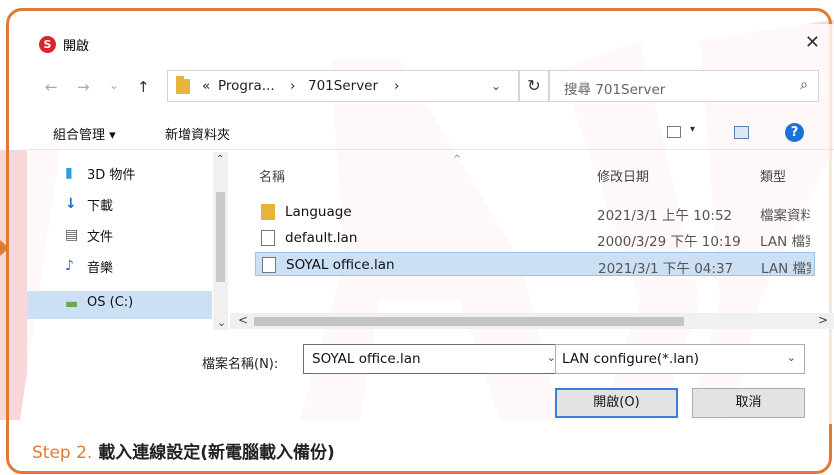  What do you see at coordinates (76, 46) in the screenshot?
I see `window-title: 開啟` at bounding box center [76, 46].